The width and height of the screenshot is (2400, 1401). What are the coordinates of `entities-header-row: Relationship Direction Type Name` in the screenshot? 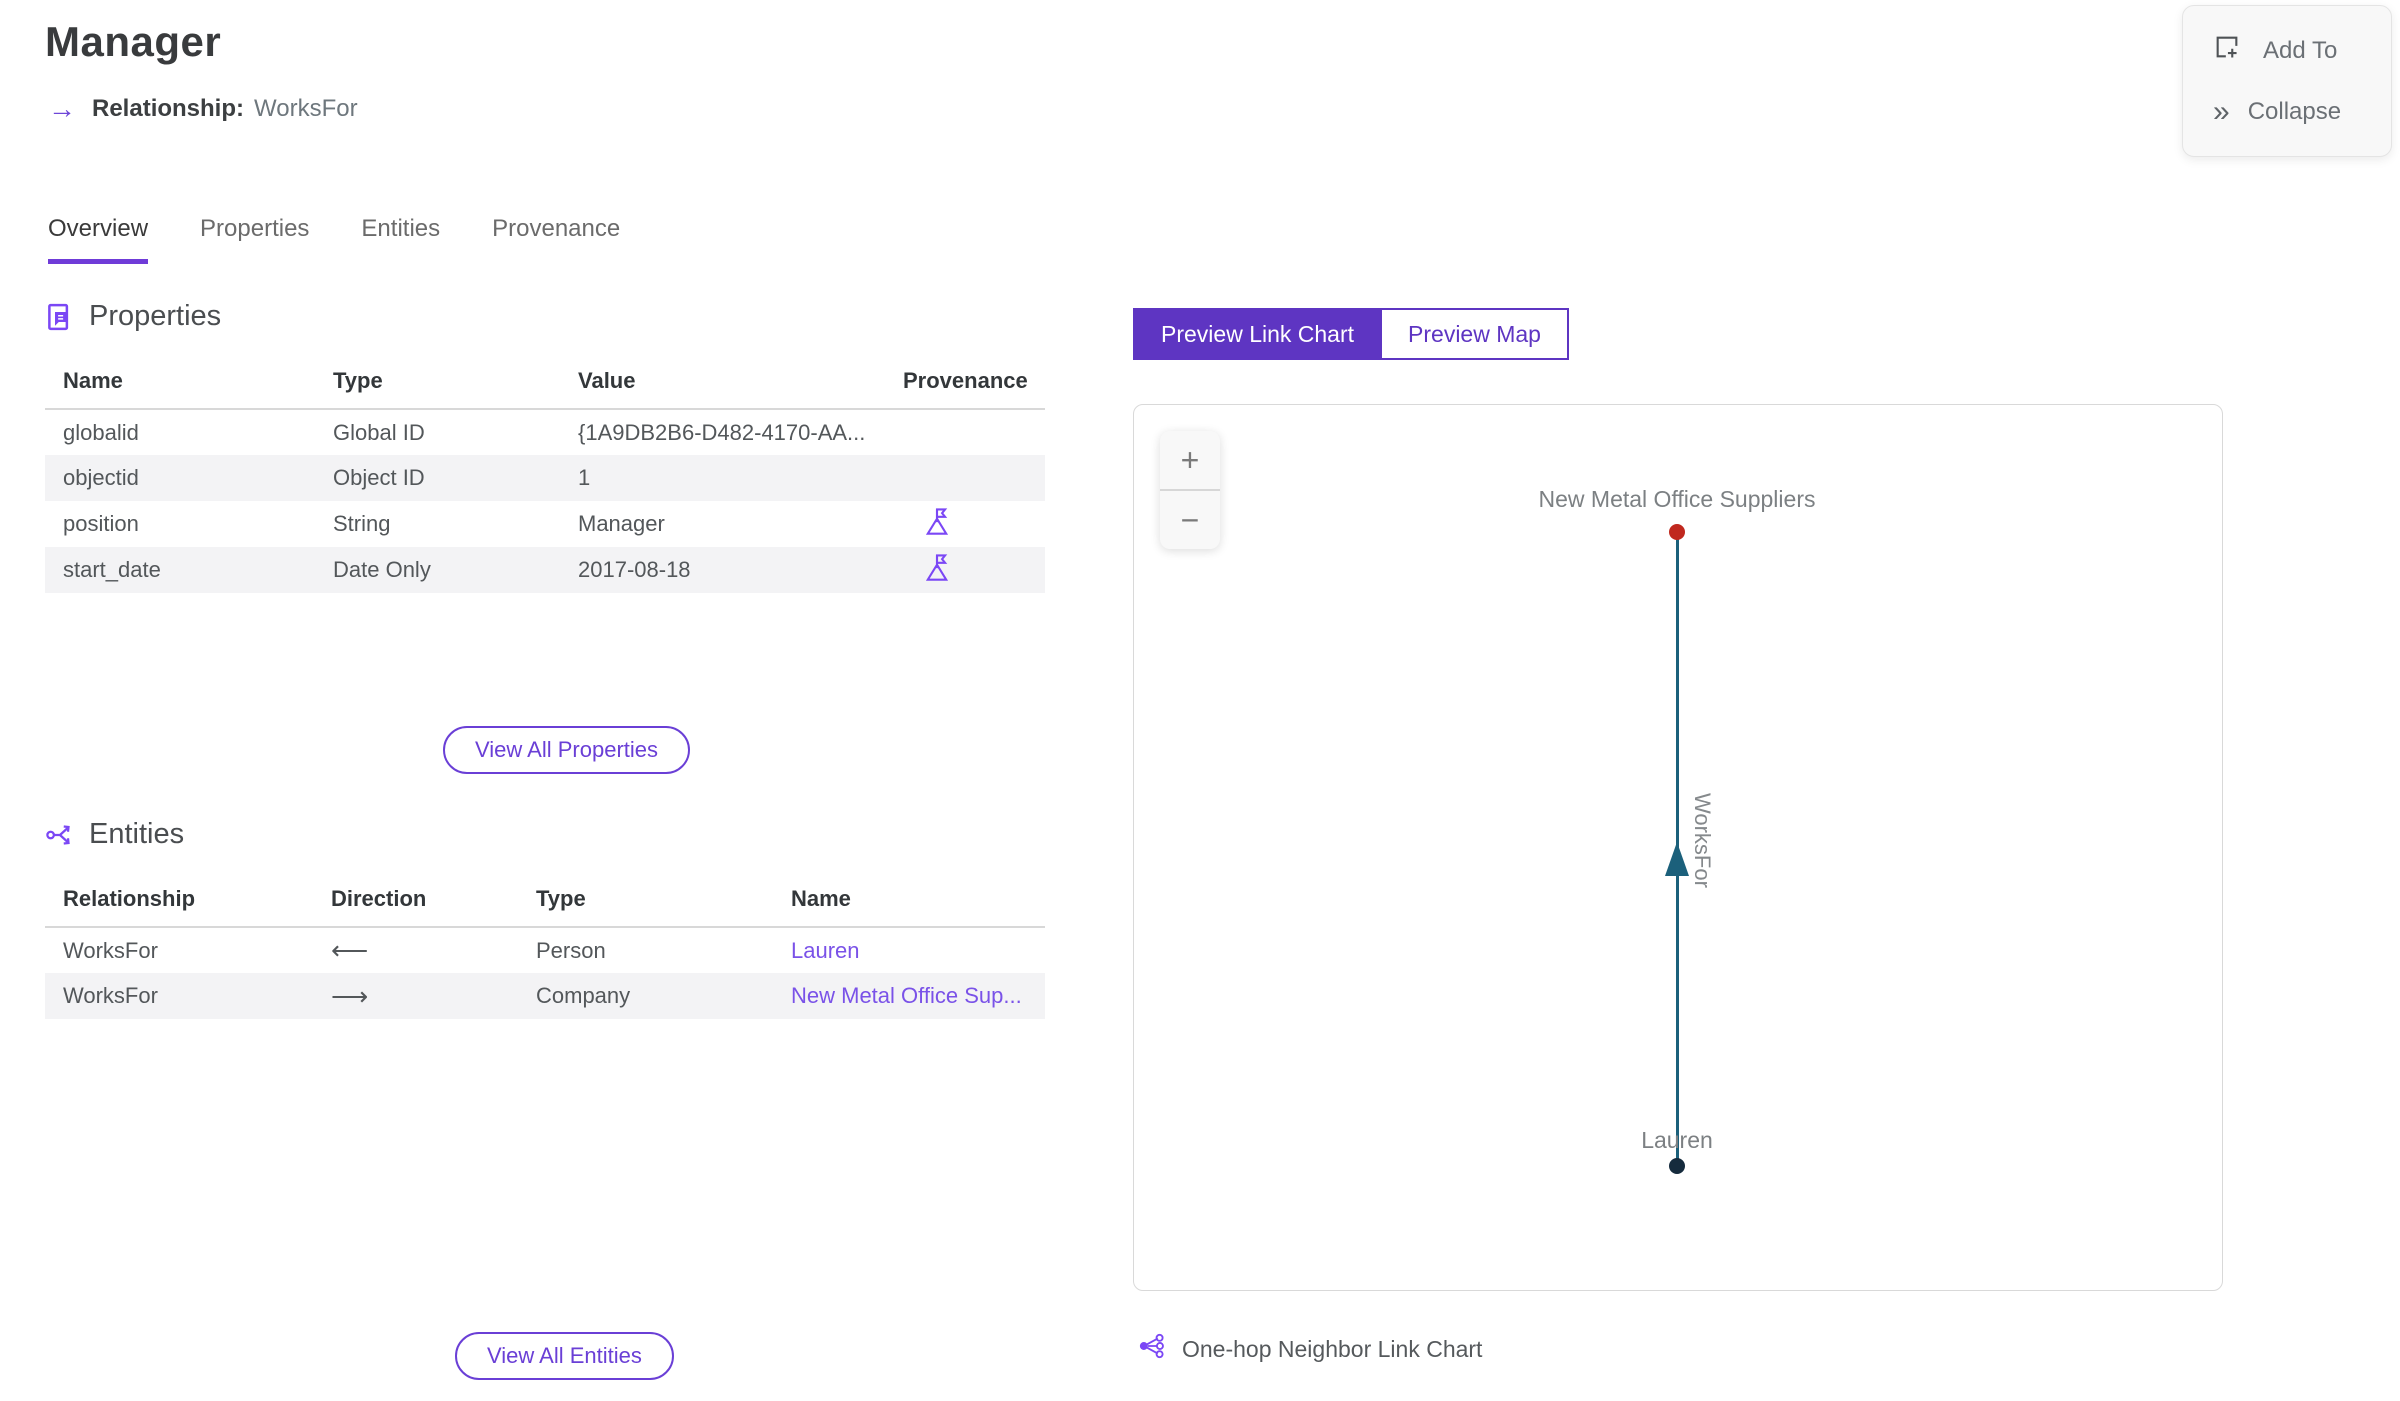 It's located at (545, 902).